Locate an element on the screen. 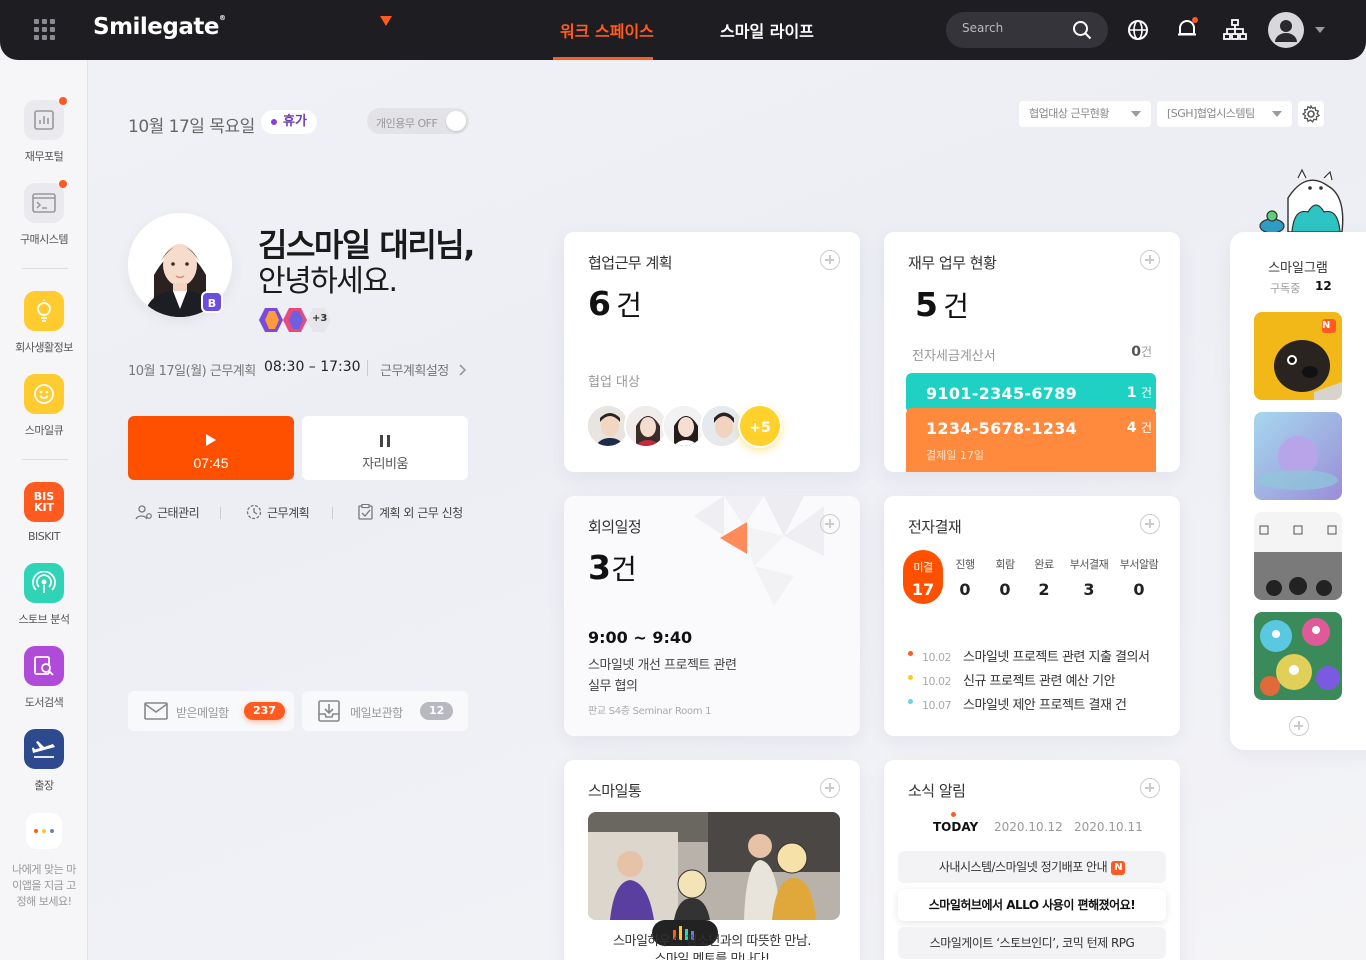 This screenshot has width=1366, height=960. search-input is located at coordinates (1017, 28).